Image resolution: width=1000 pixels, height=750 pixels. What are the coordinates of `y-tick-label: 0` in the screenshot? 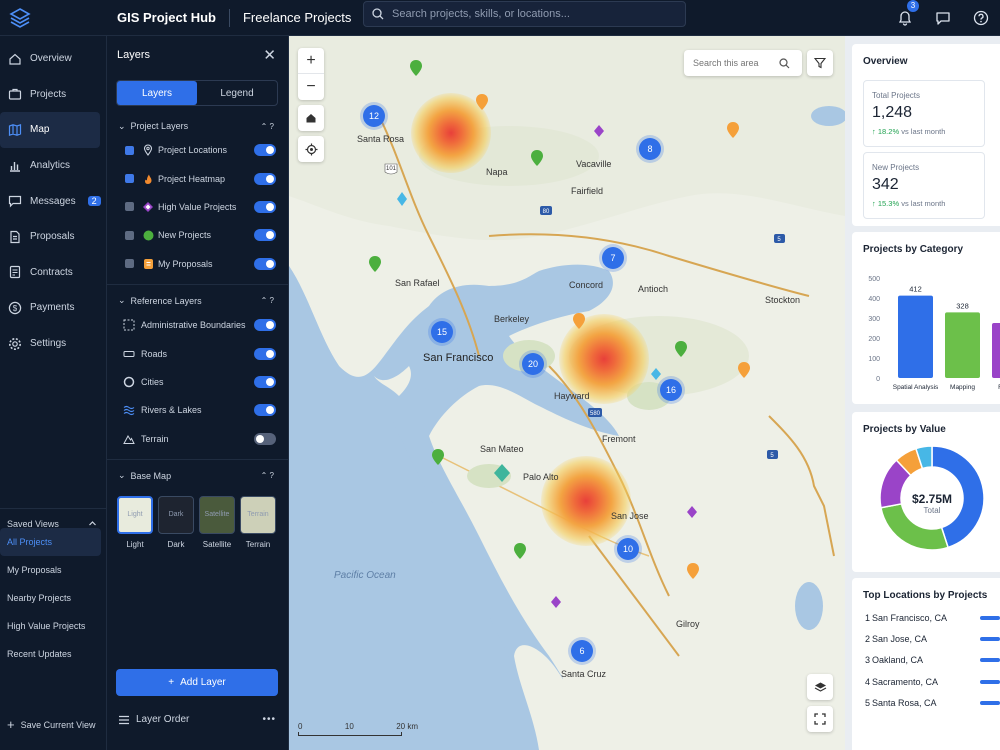 It's located at (878, 379).